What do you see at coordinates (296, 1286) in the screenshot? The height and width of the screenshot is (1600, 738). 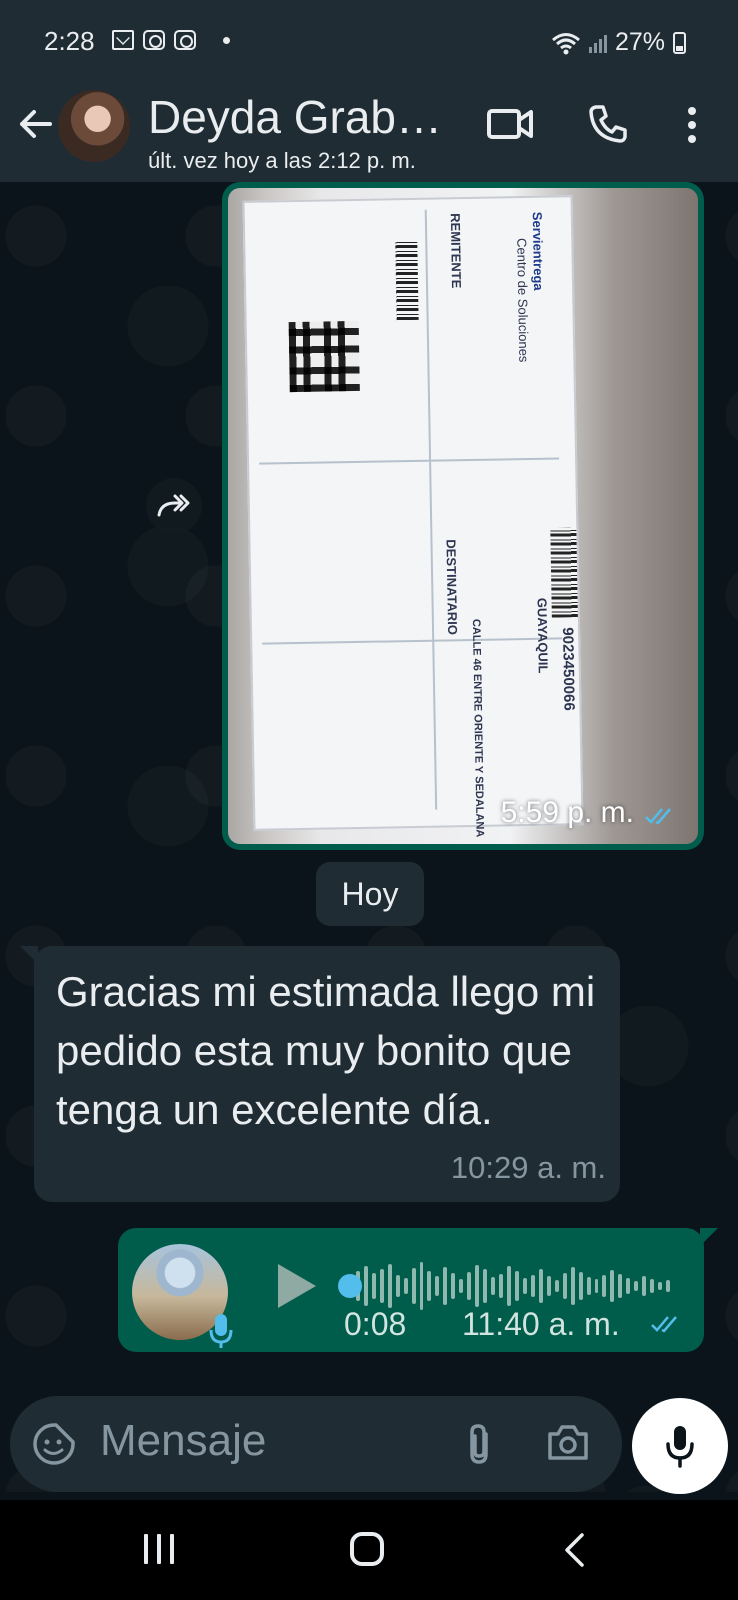 I see `play-icon` at bounding box center [296, 1286].